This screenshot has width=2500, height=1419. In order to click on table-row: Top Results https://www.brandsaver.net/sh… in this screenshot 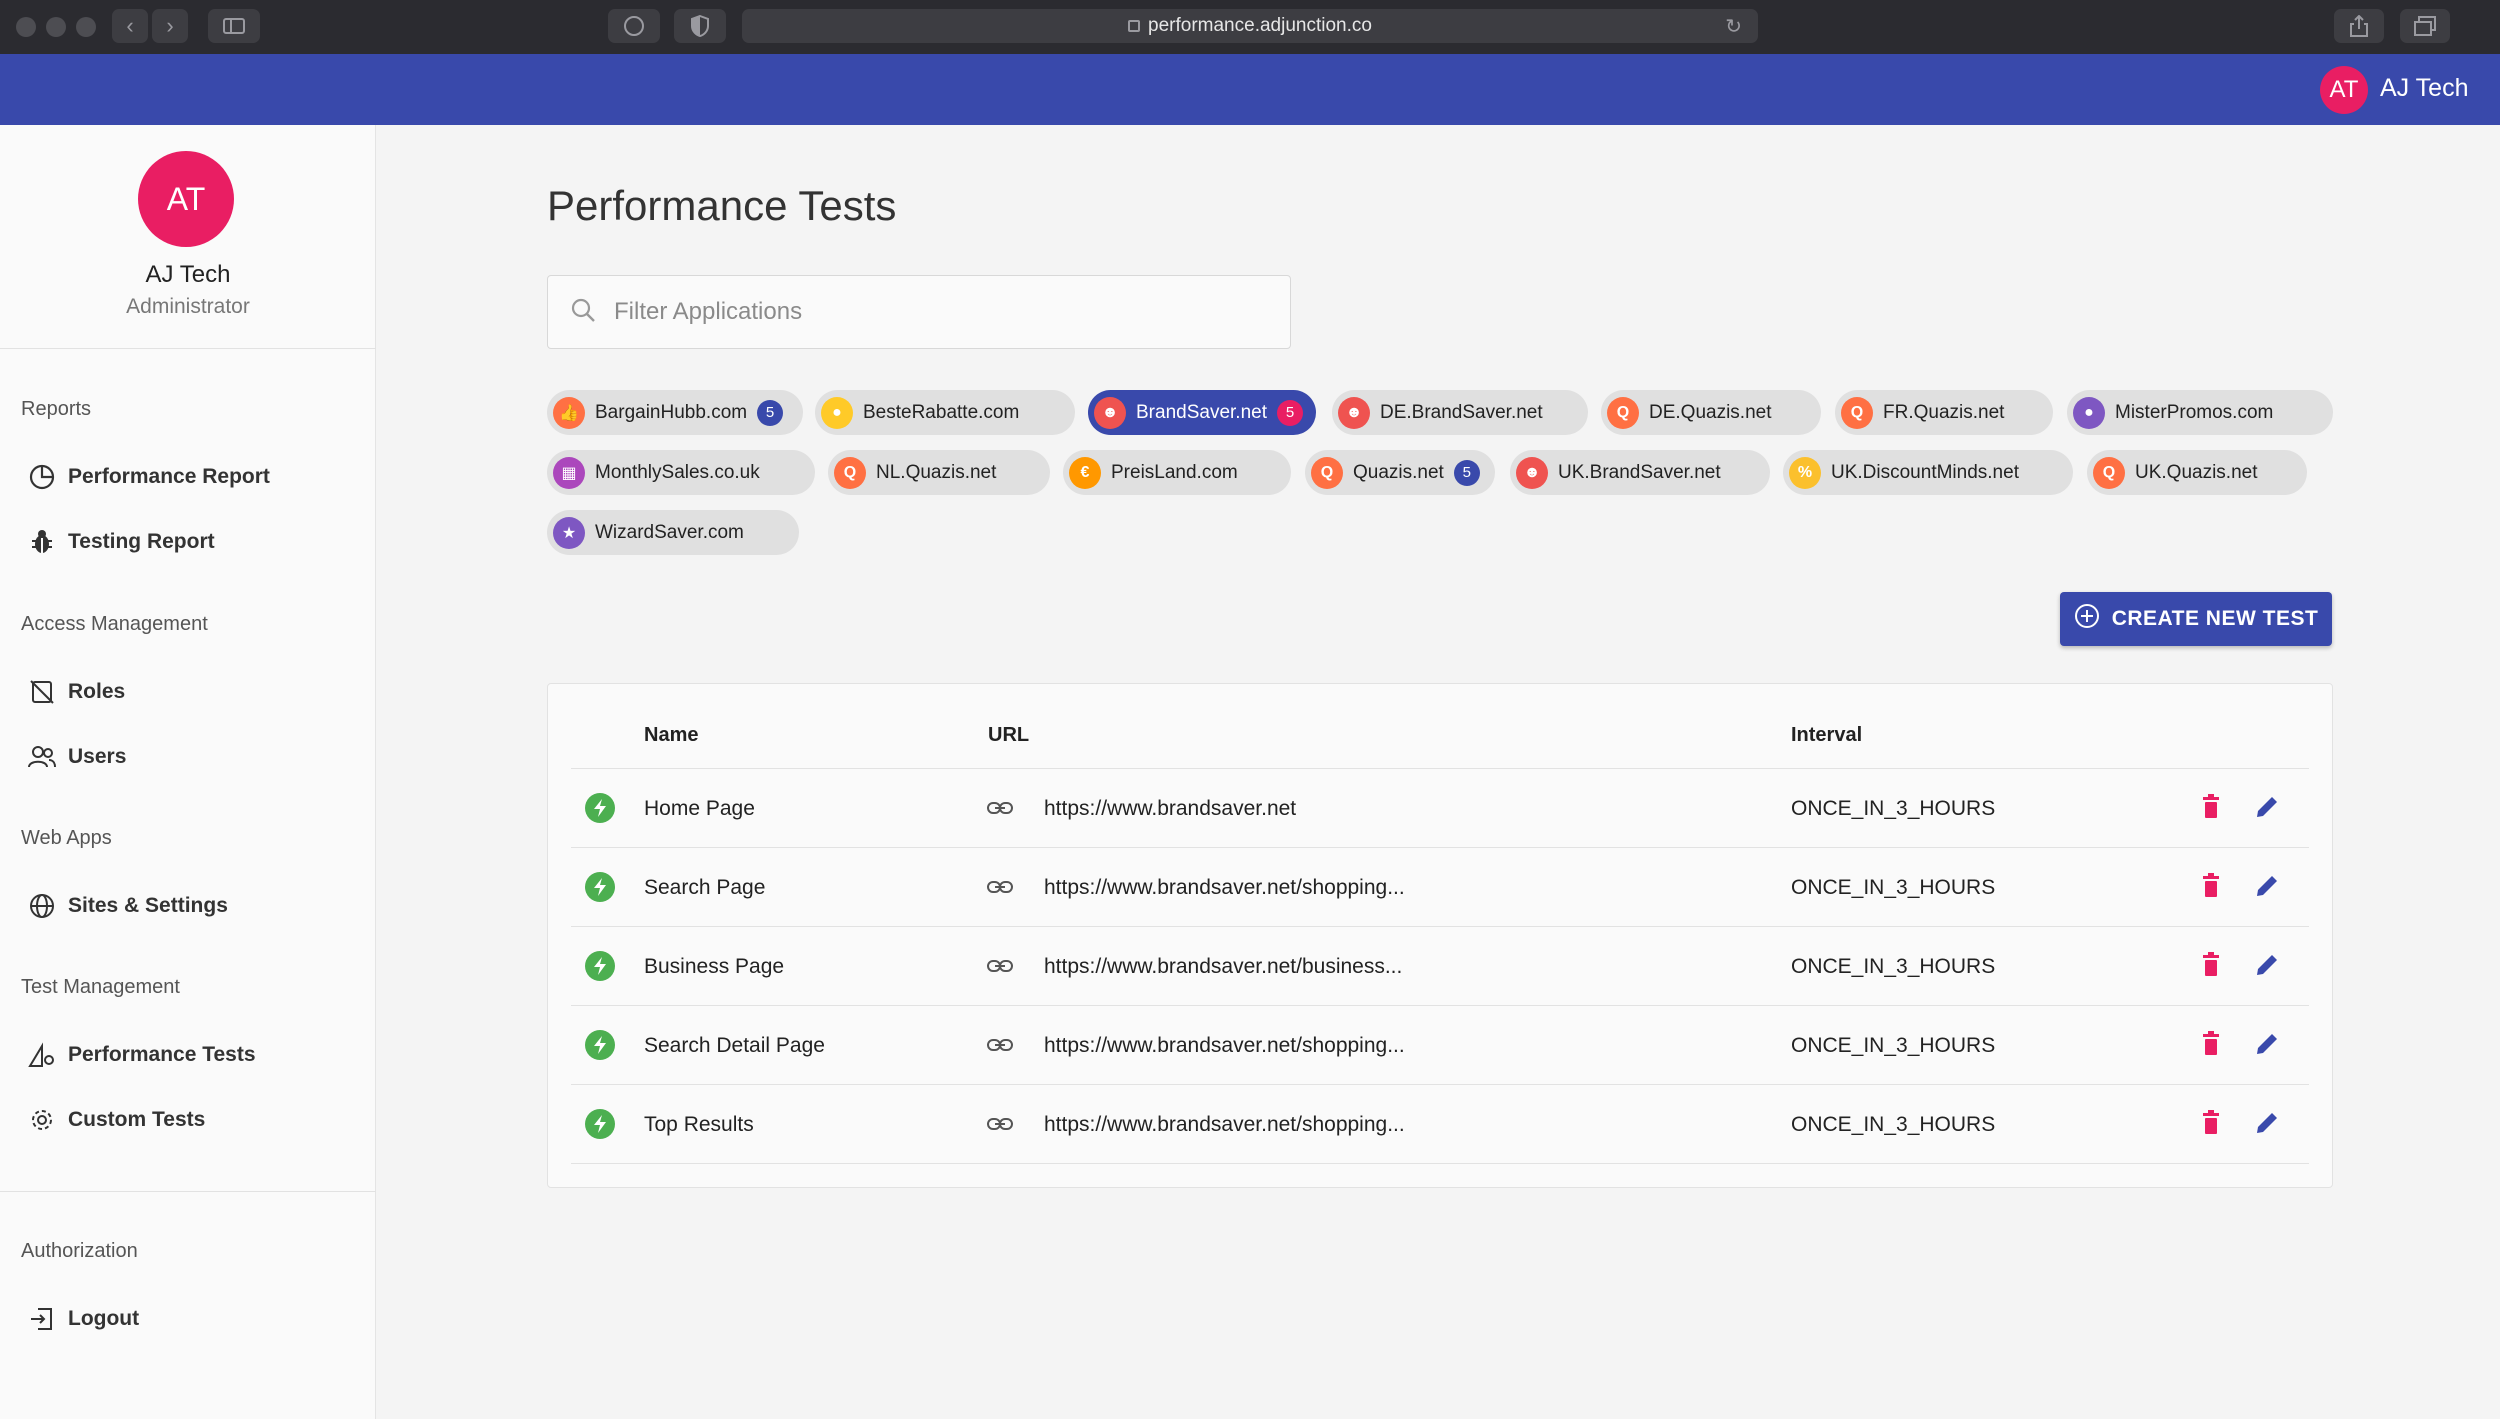, I will do `click(1440, 1123)`.